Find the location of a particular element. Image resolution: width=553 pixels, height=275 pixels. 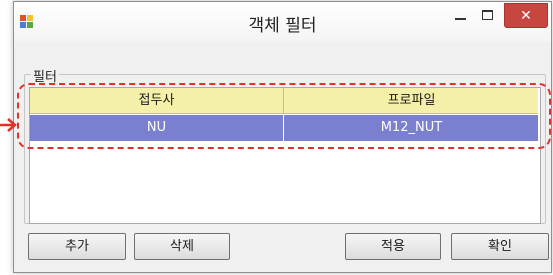

maximize-icon is located at coordinates (487, 15).